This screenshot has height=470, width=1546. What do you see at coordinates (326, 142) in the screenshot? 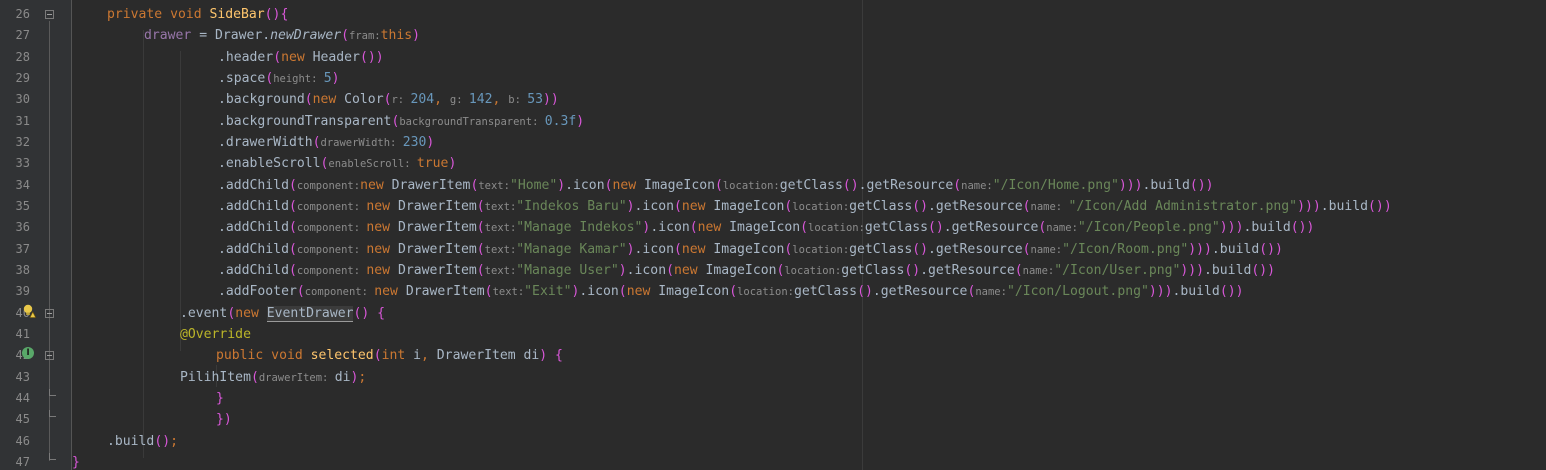
I see `code-line: .drawerWidth(drawerWidth: 230)` at bounding box center [326, 142].